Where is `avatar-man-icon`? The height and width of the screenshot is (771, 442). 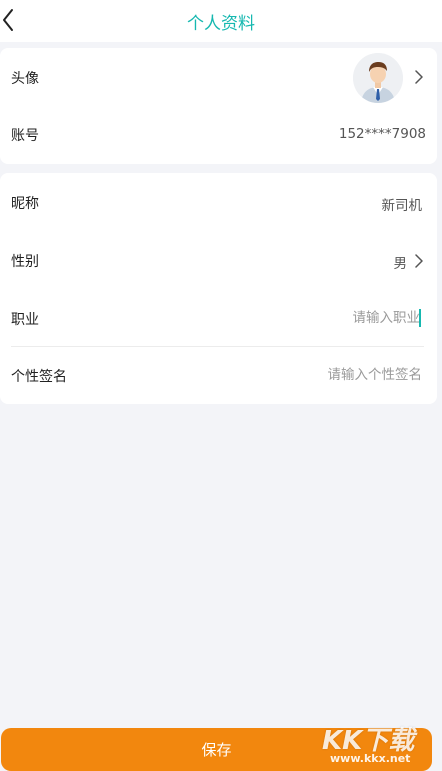
avatar-man-icon is located at coordinates (378, 78).